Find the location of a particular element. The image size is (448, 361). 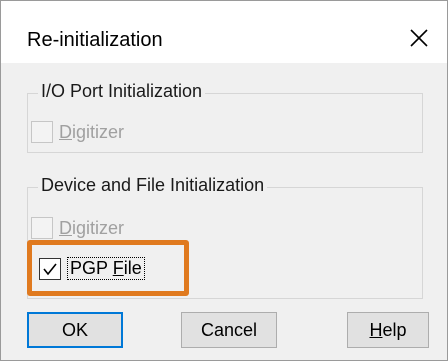

device-file-group-legend: Device and File Initialization is located at coordinates (153, 185).